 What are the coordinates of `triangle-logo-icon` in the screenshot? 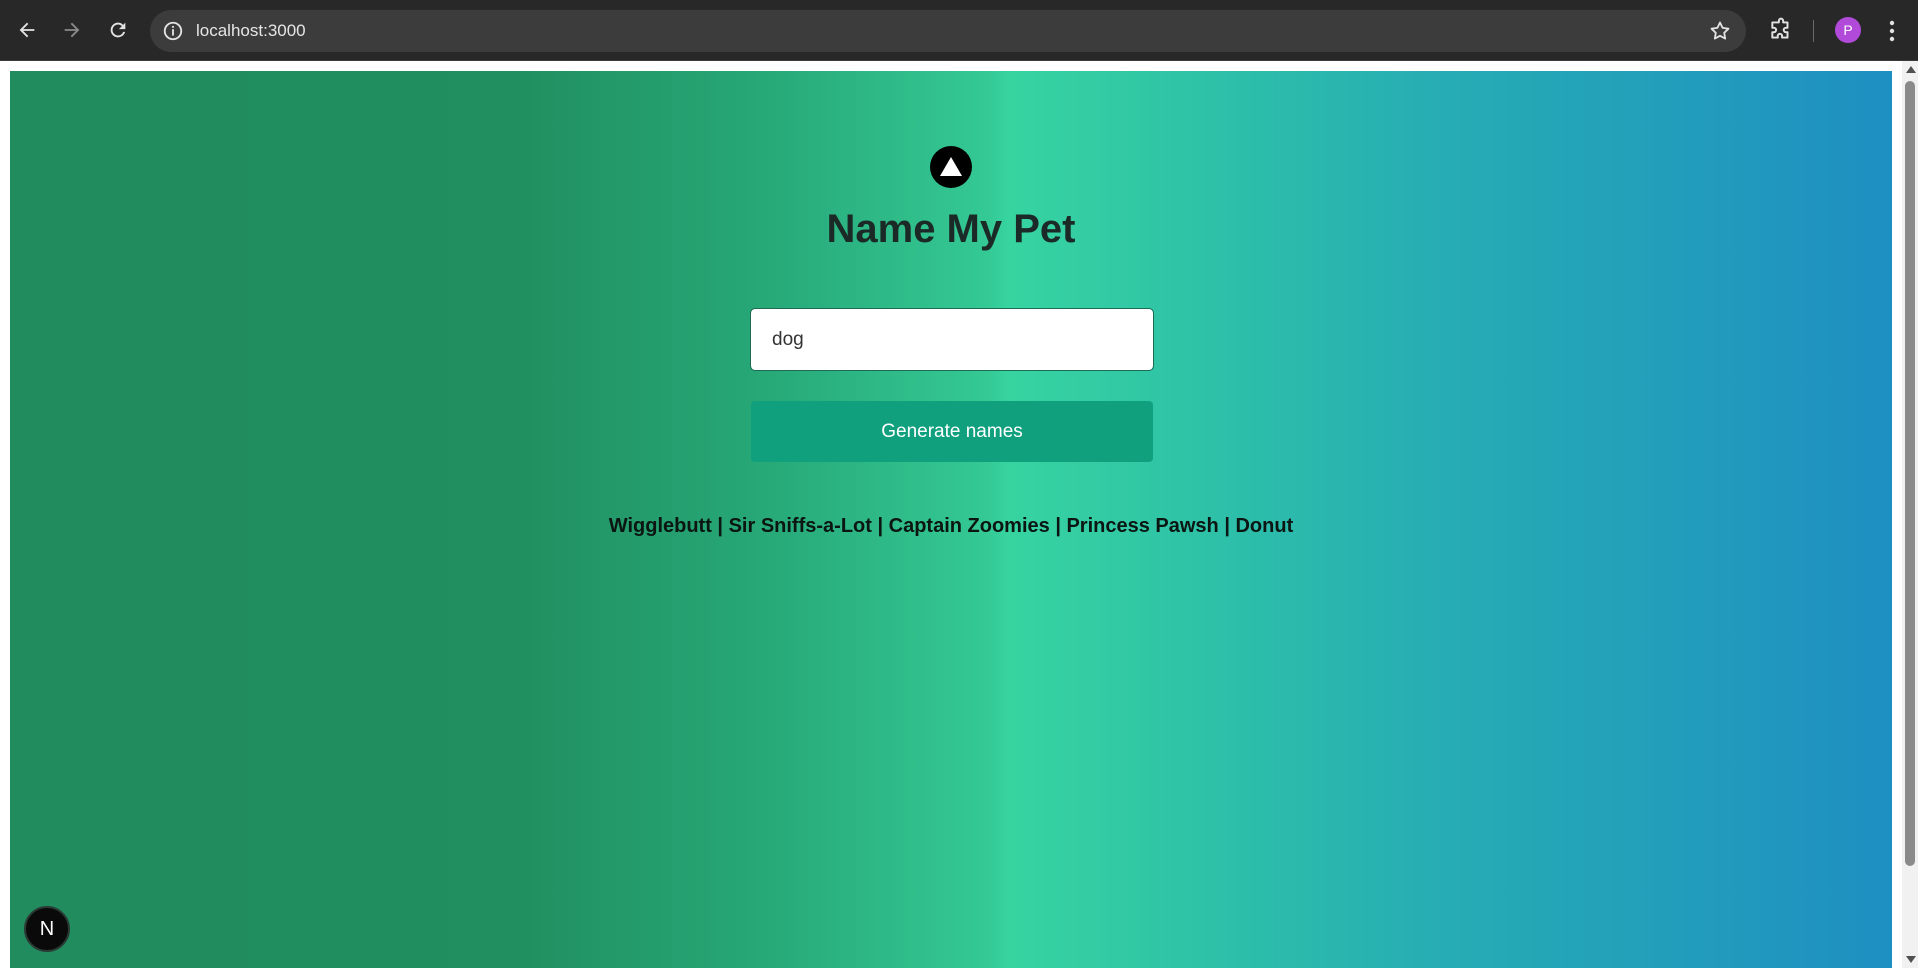 It's located at (951, 166).